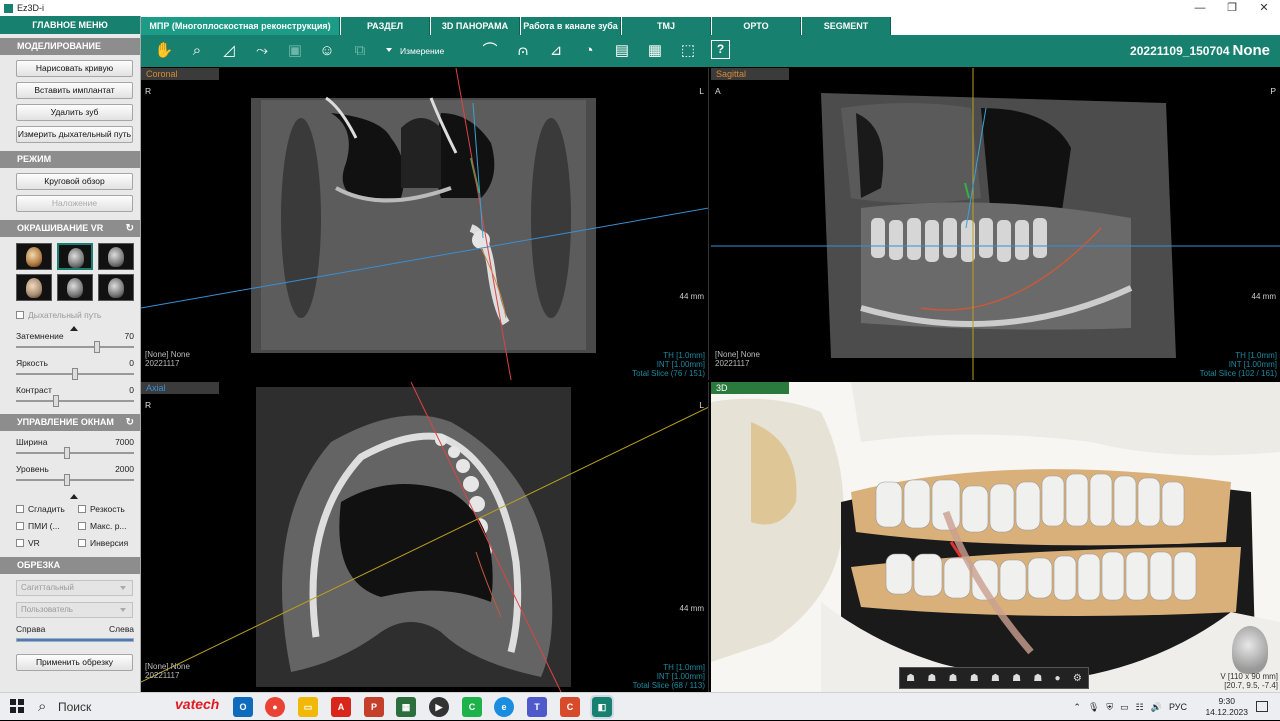  What do you see at coordinates (720, 49) in the screenshot?
I see `help-button: ?` at bounding box center [720, 49].